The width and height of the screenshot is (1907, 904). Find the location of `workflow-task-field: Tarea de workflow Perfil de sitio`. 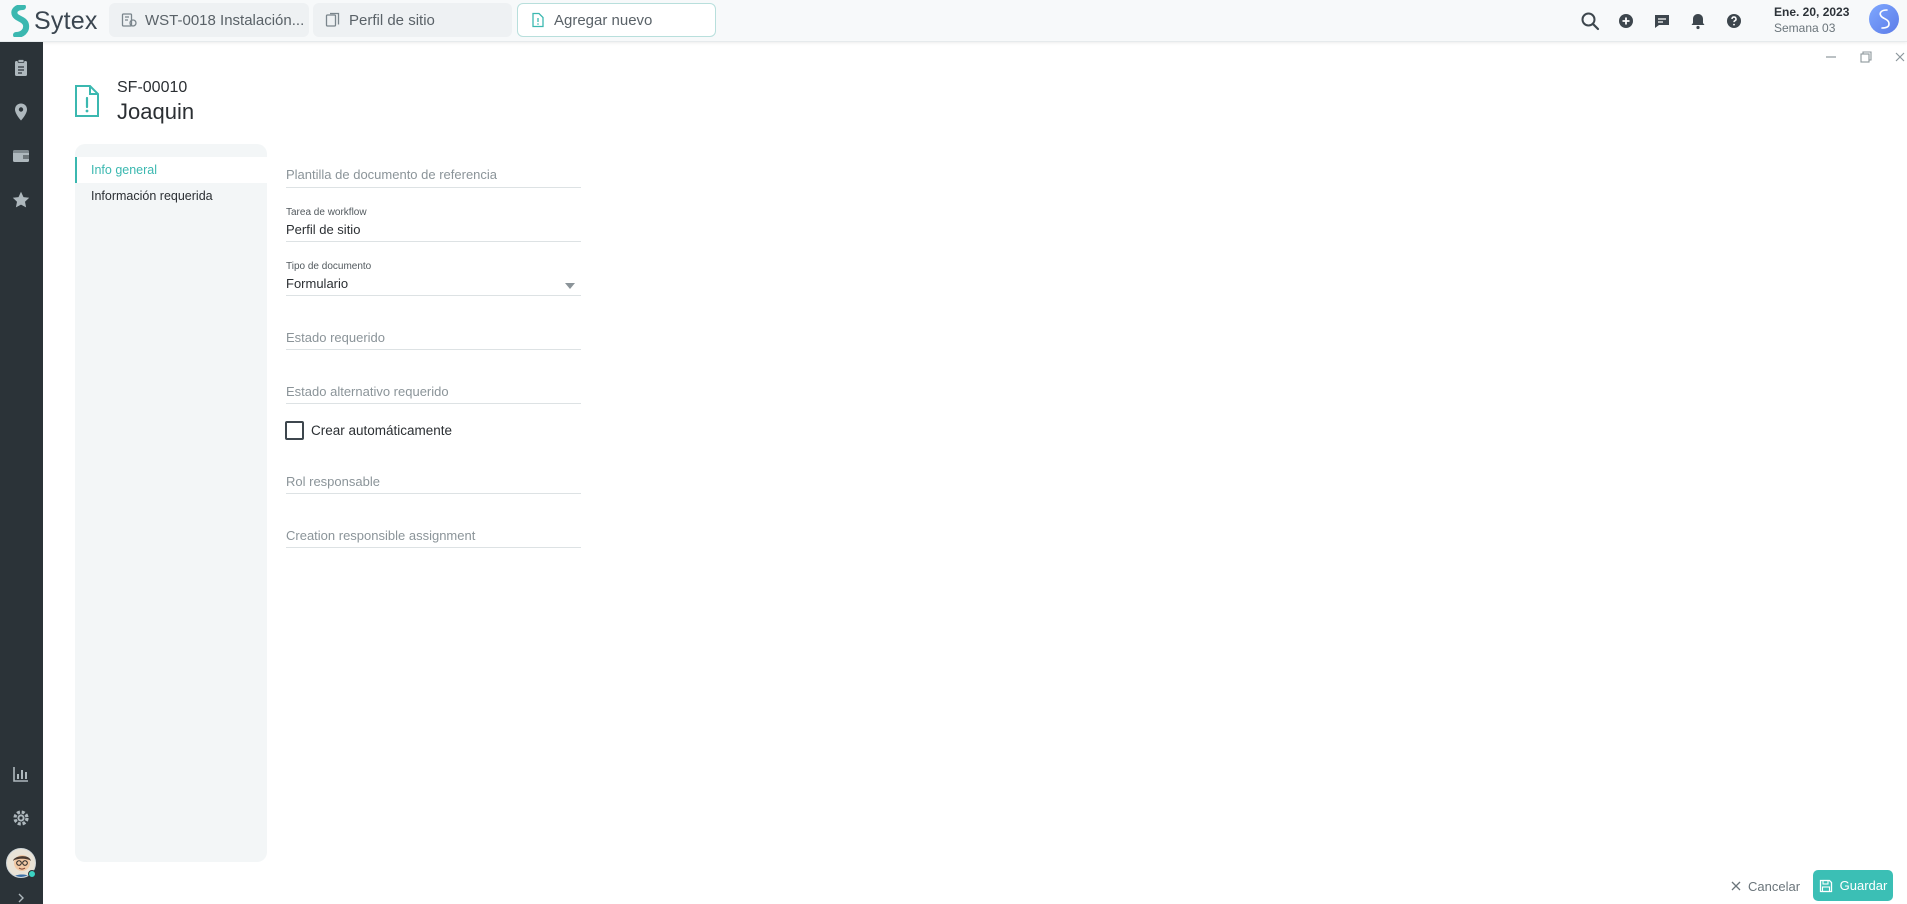

workflow-task-field: Tarea de workflow Perfil de sitio is located at coordinates (433, 224).